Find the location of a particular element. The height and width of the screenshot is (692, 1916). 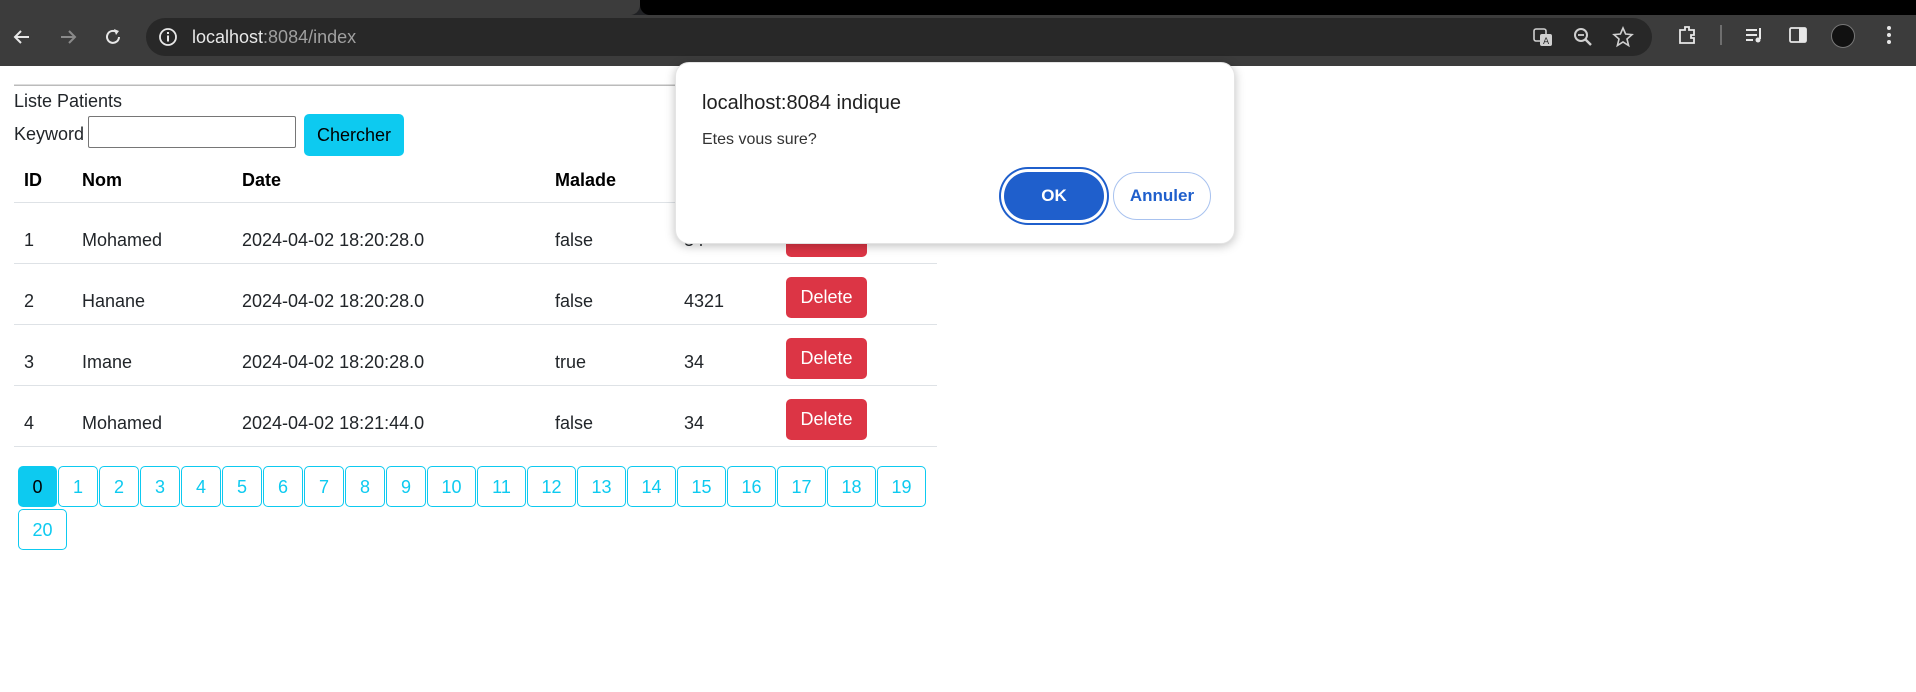

page-button-2: 2 is located at coordinates (119, 486).